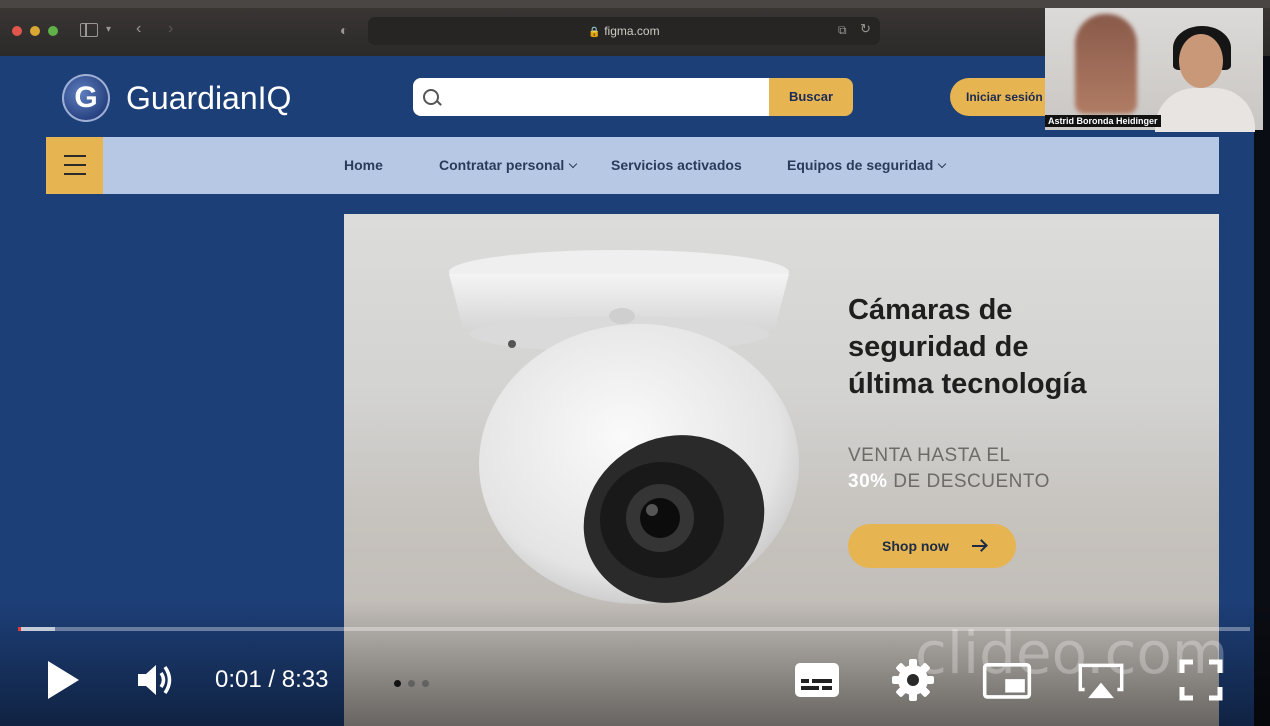 The image size is (1270, 726). Describe the element at coordinates (860, 165) in the screenshot. I see `nav-item-label: Equipos de seguridad` at that location.